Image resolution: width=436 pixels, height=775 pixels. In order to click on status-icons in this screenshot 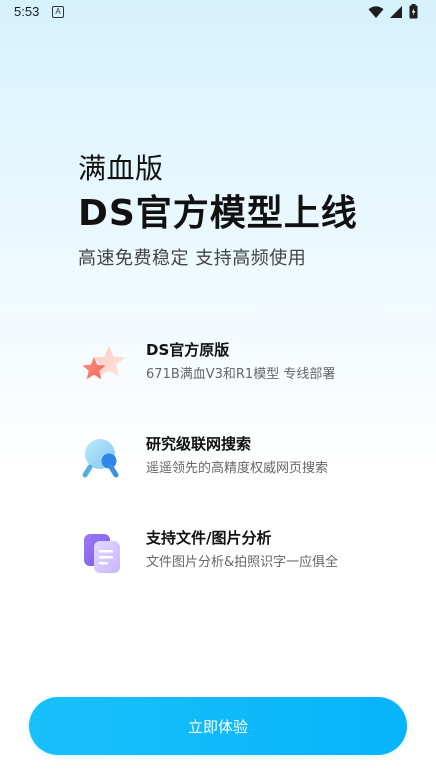, I will do `click(393, 13)`.